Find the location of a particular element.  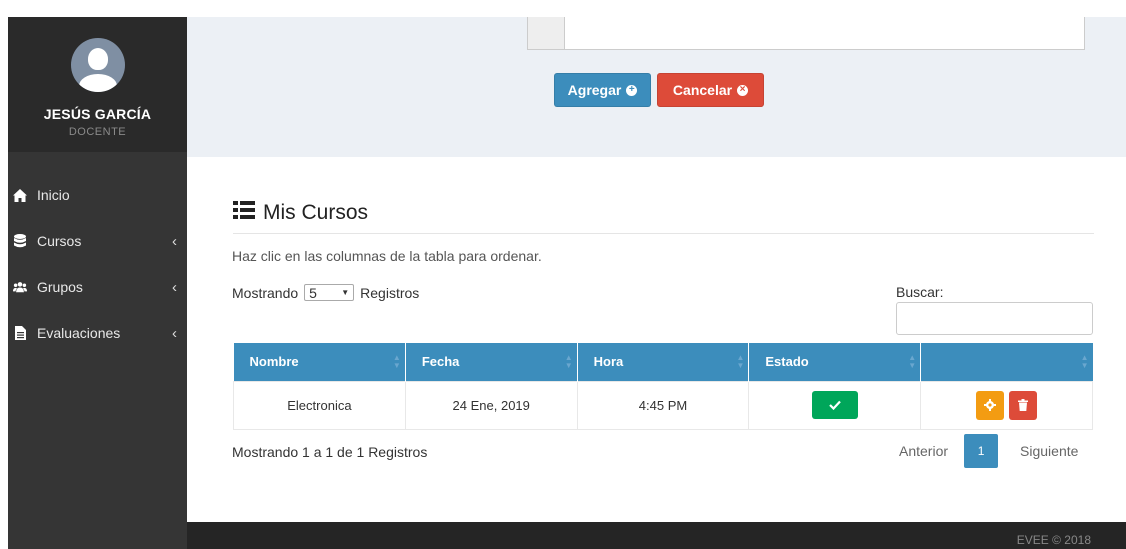

user-role: DOCENTE is located at coordinates (97, 132).